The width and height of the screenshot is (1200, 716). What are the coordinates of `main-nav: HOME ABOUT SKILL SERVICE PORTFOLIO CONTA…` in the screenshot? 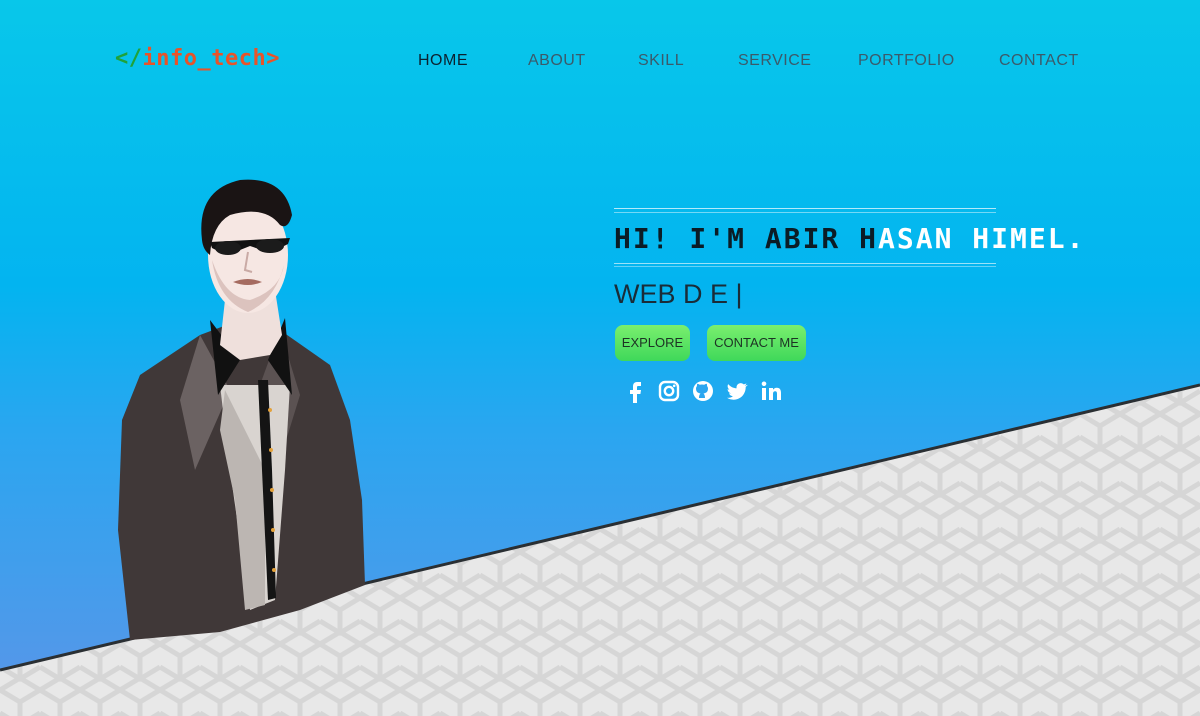 It's located at (745, 64).